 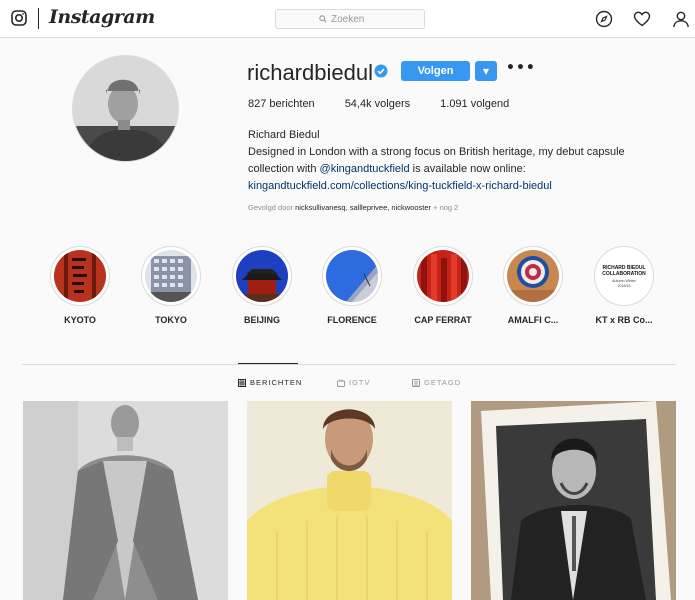 What do you see at coordinates (19, 18) in the screenshot?
I see `instagram-icon` at bounding box center [19, 18].